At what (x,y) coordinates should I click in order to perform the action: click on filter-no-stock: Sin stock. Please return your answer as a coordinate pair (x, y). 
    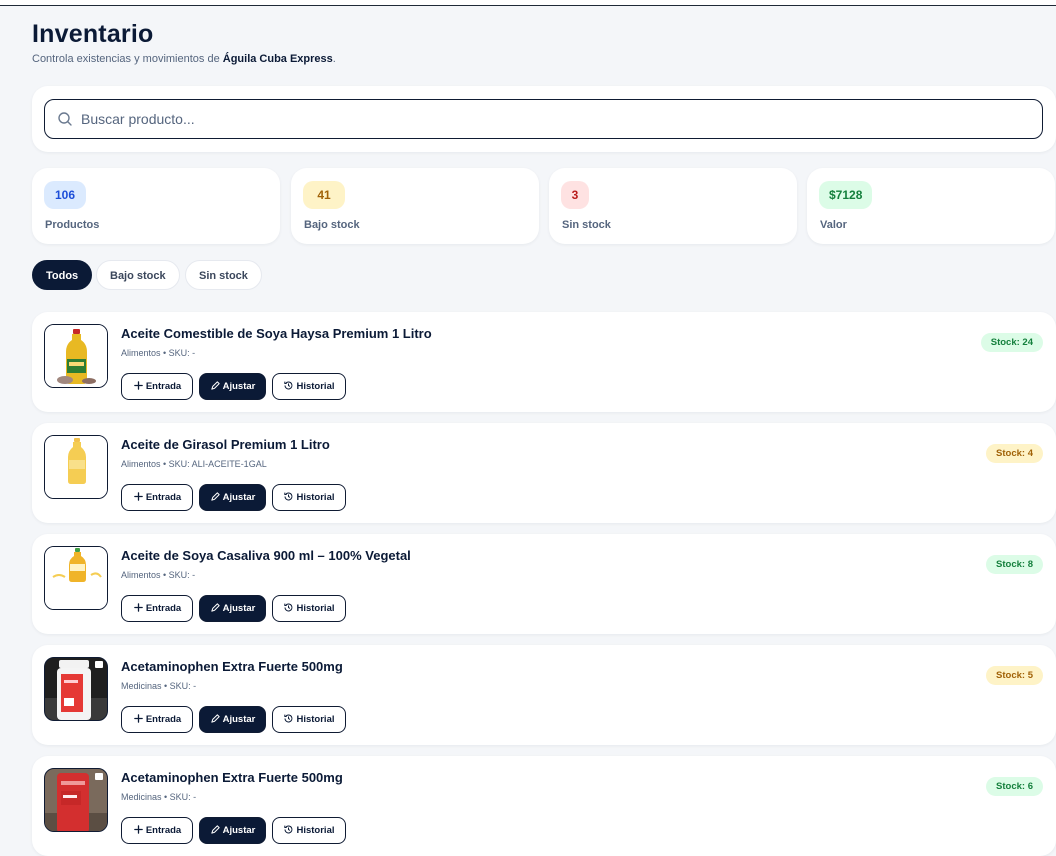
    Looking at the image, I should click on (223, 275).